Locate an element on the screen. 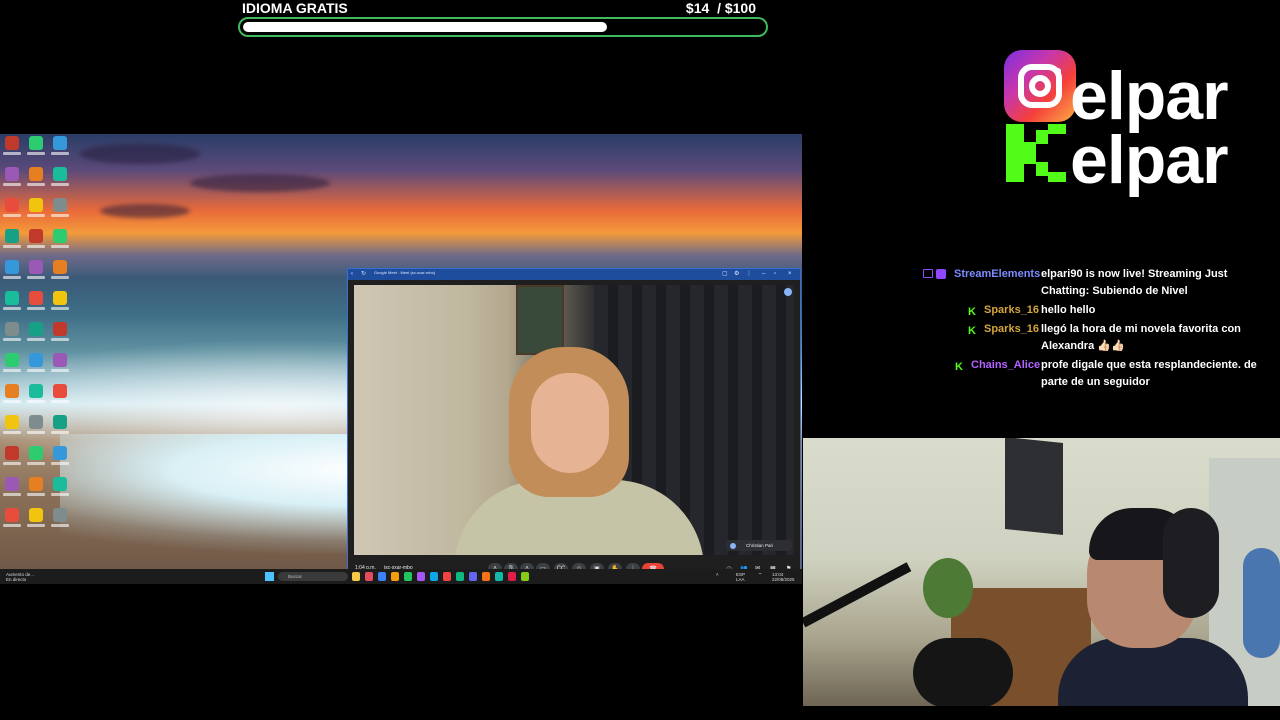  chat-text: hello hello is located at coordinates (1068, 310).